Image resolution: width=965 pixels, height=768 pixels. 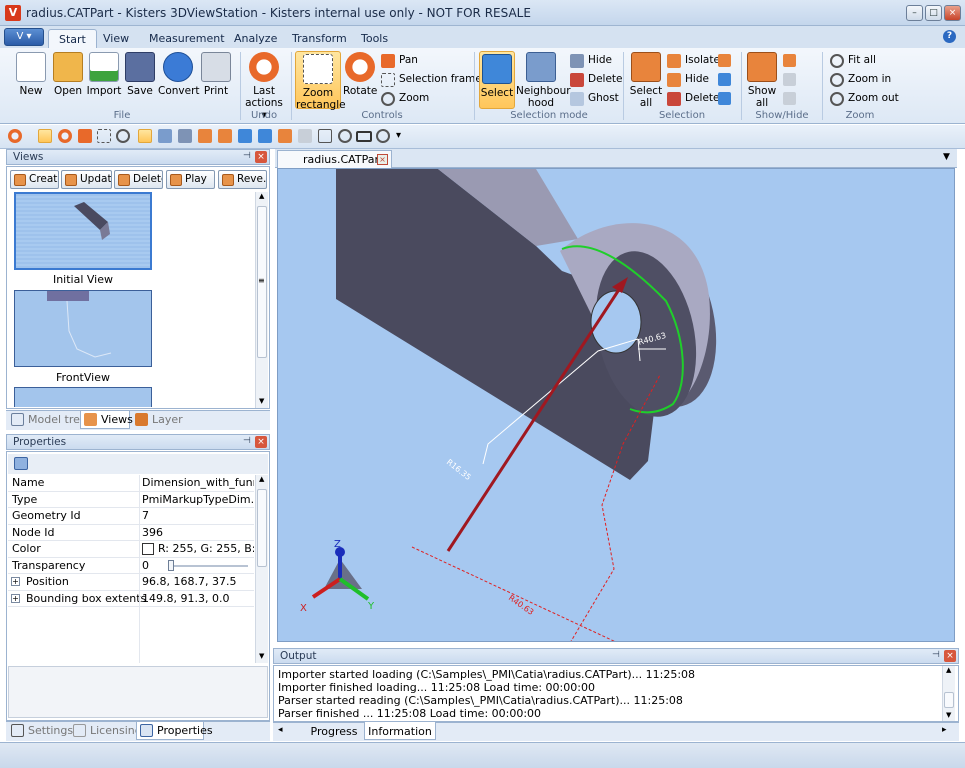 I want to click on mode-delete-button: Delete, so click(x=596, y=80).